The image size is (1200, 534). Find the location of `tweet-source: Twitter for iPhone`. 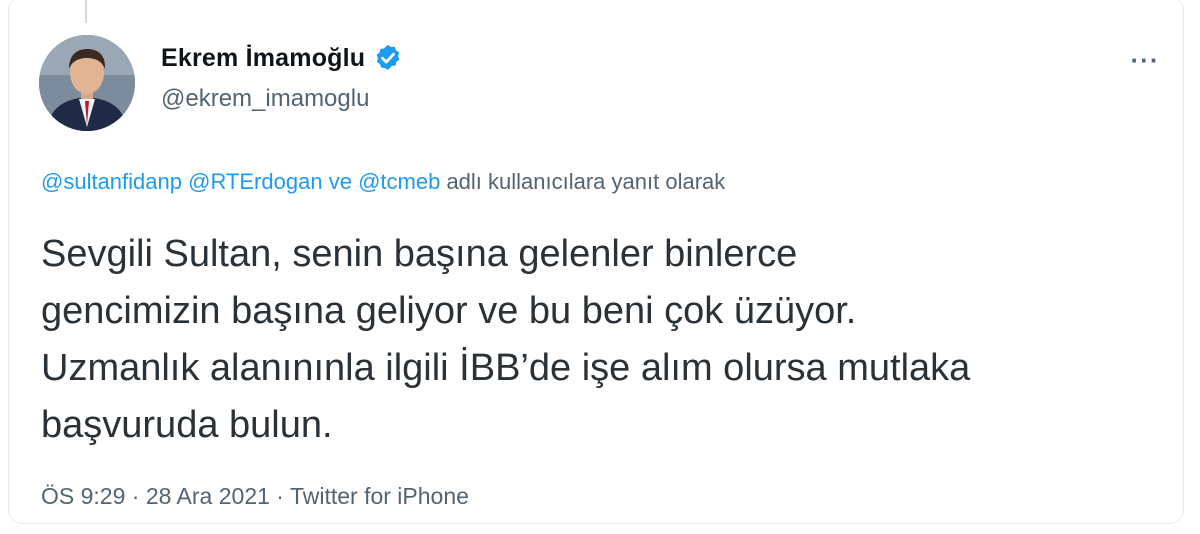

tweet-source: Twitter for iPhone is located at coordinates (379, 496).